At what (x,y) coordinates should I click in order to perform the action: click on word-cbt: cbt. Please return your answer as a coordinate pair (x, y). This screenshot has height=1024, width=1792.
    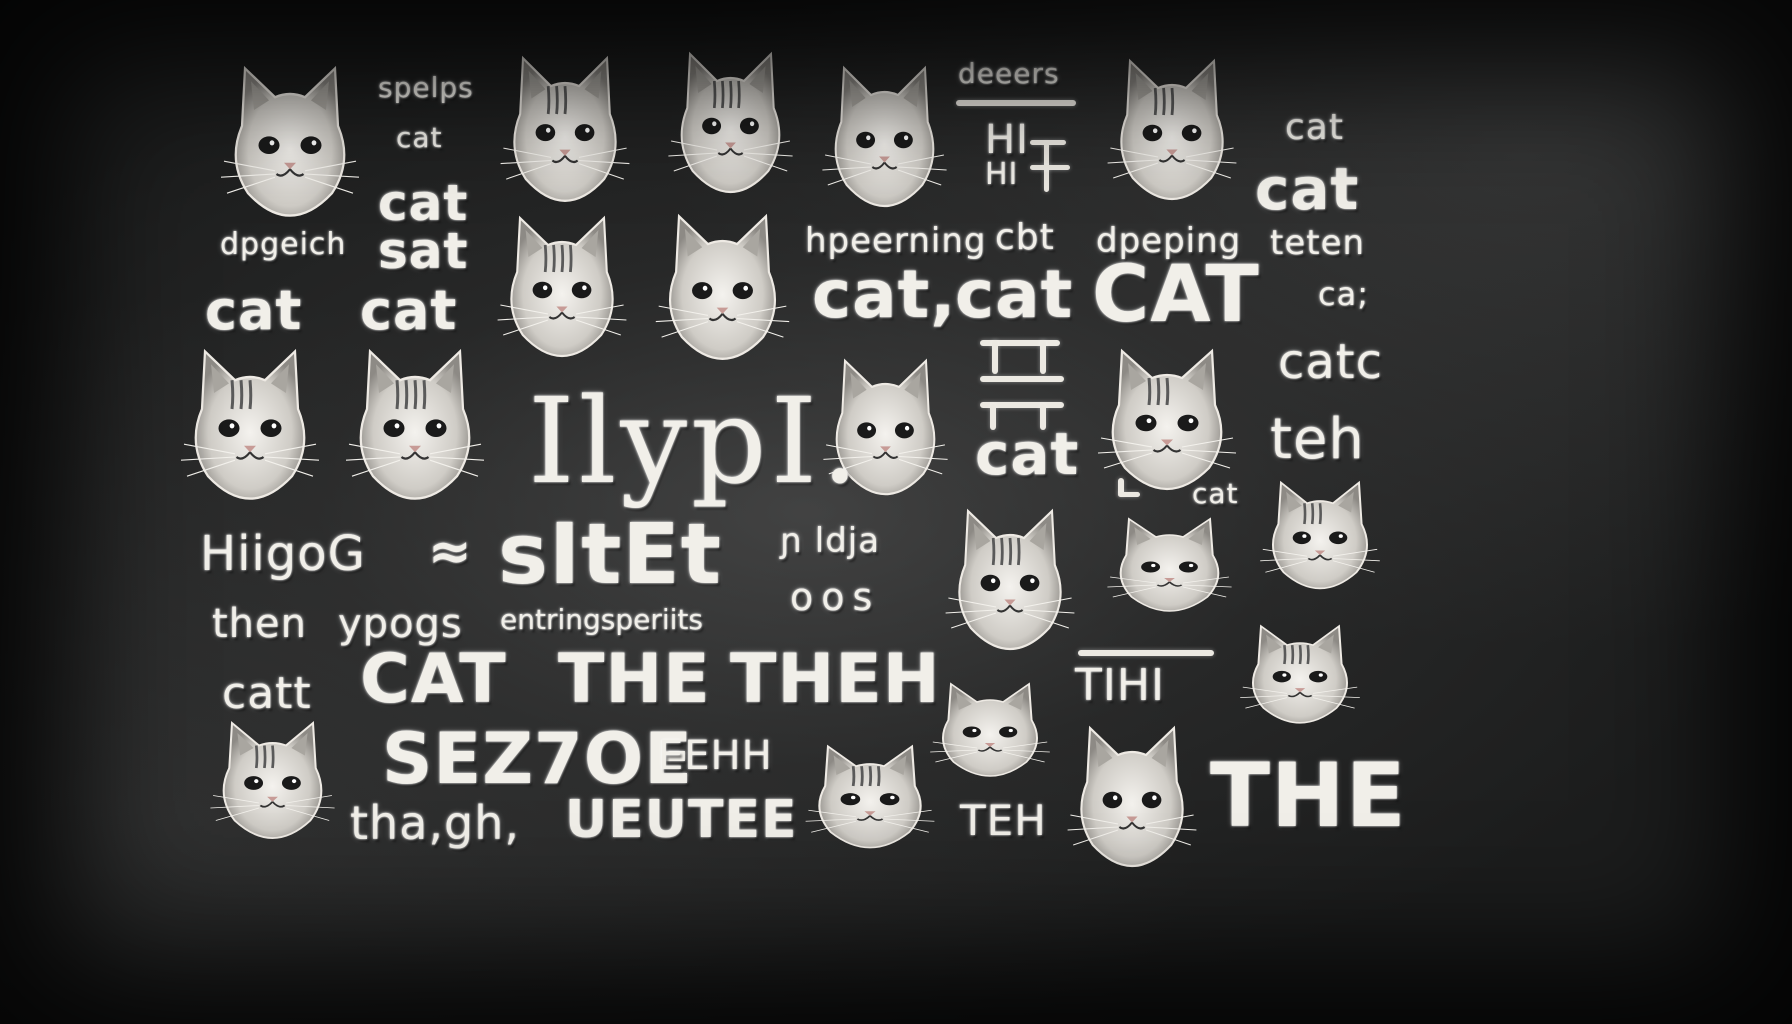
    Looking at the image, I should click on (1025, 237).